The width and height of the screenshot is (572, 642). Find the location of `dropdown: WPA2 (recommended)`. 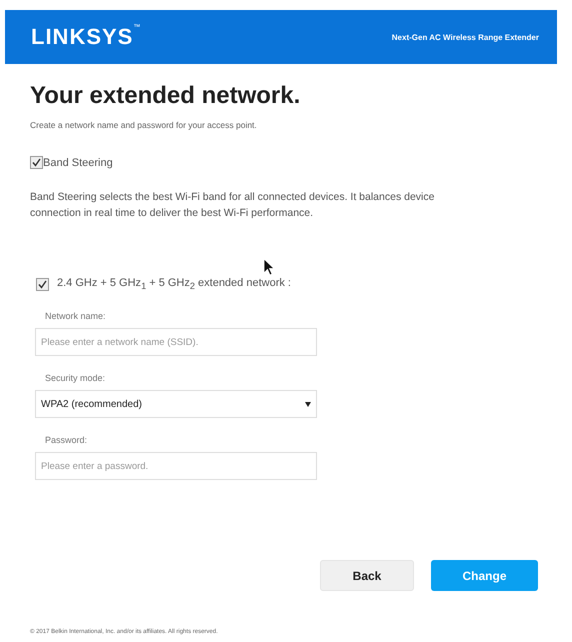

dropdown: WPA2 (recommended) is located at coordinates (176, 404).